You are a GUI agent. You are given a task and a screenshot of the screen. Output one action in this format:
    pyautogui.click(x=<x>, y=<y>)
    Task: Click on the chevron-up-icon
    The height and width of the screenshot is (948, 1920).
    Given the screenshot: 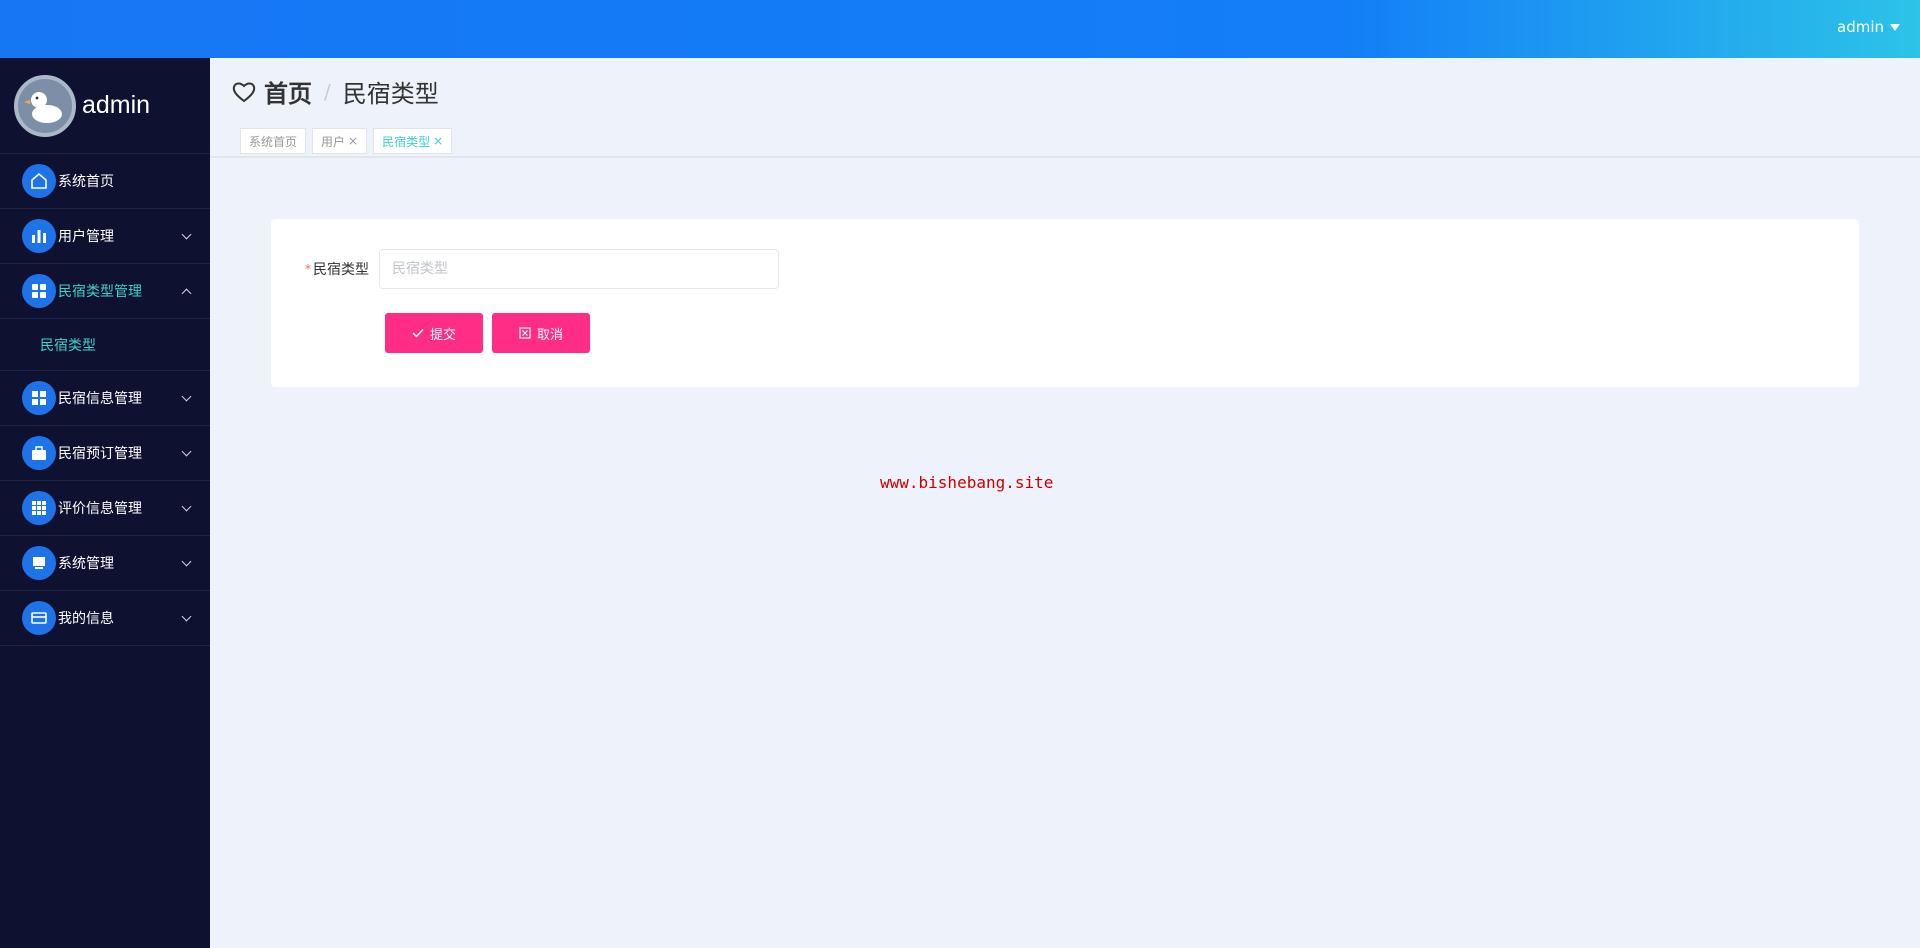 What is the action you would take?
    pyautogui.click(x=186, y=293)
    